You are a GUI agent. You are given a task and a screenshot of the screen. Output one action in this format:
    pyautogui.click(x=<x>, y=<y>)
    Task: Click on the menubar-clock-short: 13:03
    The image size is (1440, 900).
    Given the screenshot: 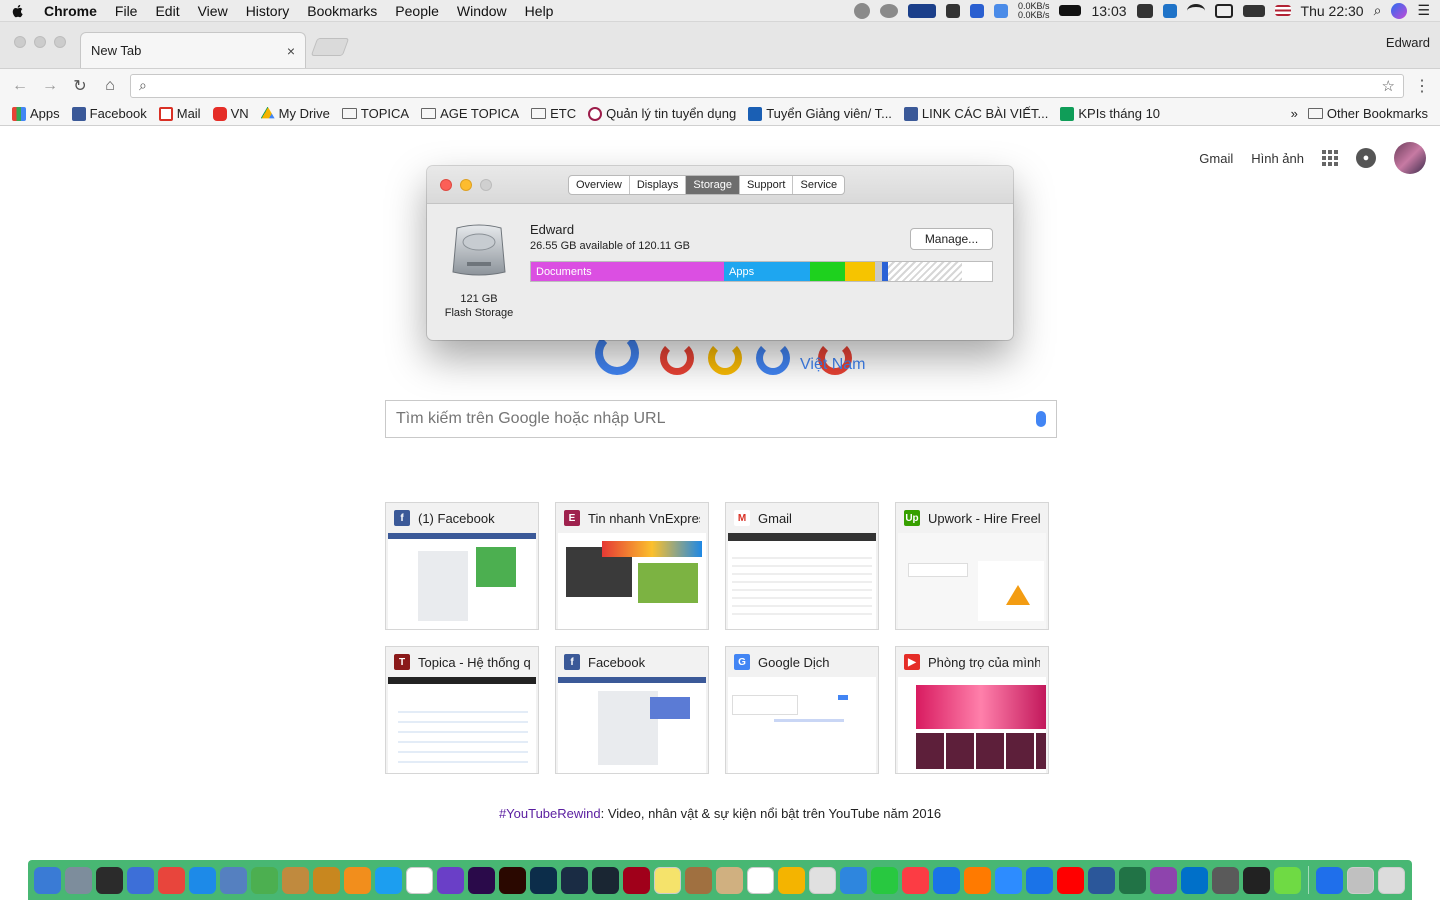 What is the action you would take?
    pyautogui.click(x=1108, y=11)
    